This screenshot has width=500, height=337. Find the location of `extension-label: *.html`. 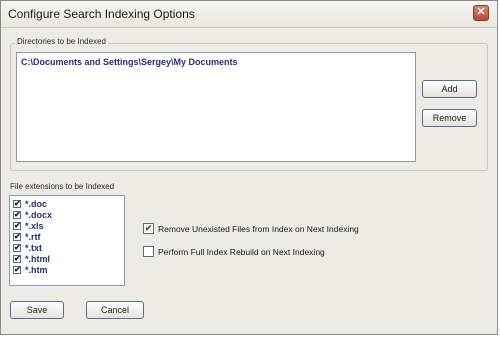

extension-label: *.html is located at coordinates (38, 259).